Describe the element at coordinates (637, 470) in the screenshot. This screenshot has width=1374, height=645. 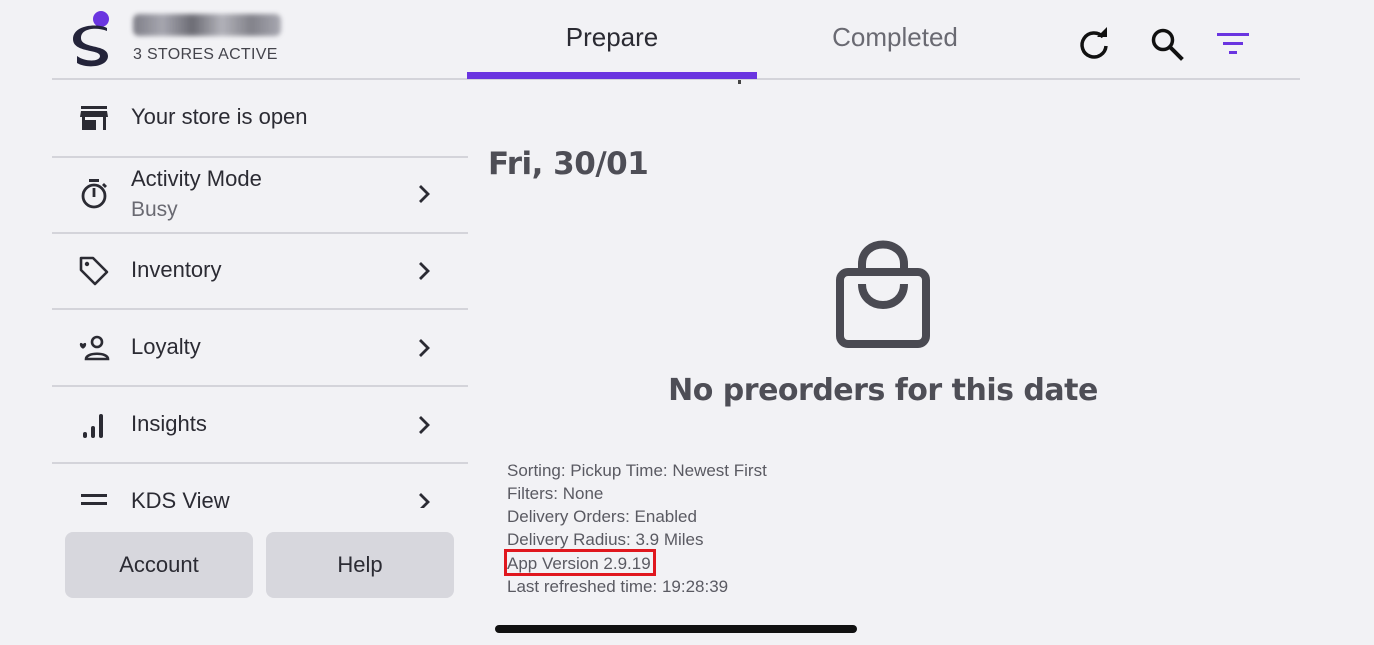
I see `sorting-info: Sorting: Pickup Time: Newest First` at that location.